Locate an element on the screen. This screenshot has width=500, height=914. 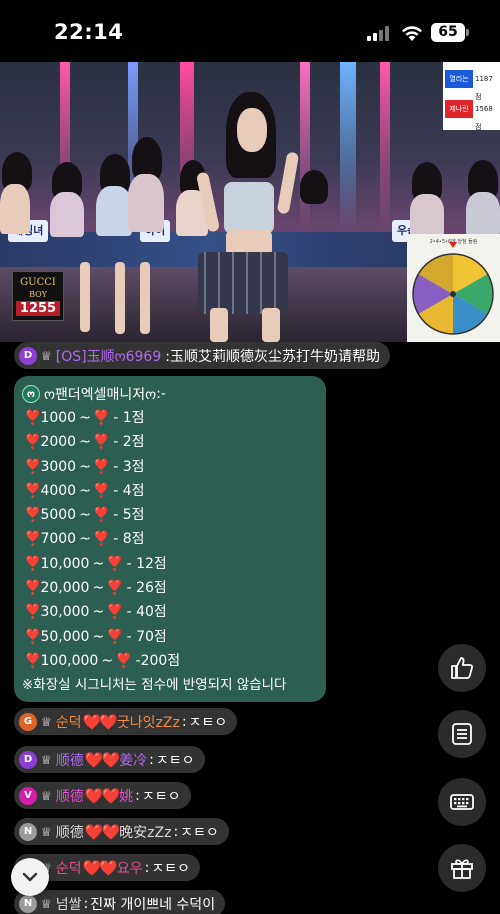
like-button is located at coordinates (462, 668).